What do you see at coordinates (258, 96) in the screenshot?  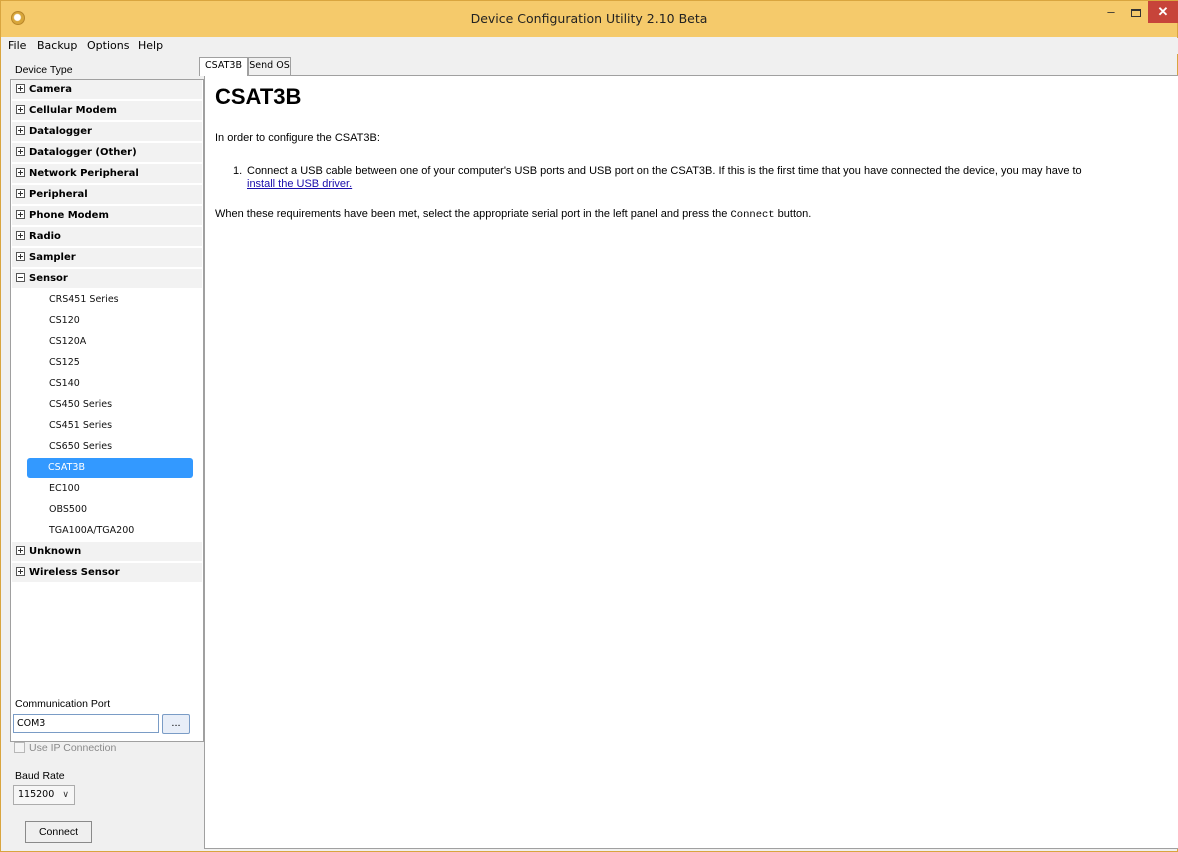 I see `page-title: CSAT3B` at bounding box center [258, 96].